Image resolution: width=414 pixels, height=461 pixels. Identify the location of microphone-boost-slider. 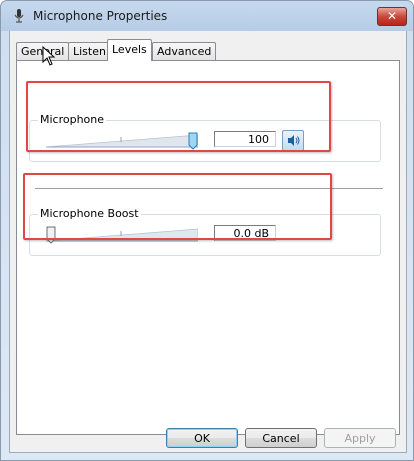
(122, 236).